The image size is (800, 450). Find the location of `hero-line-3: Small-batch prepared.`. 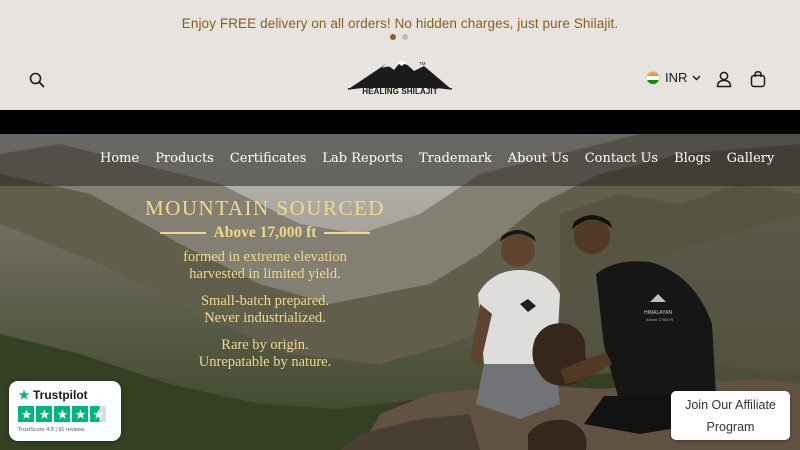

hero-line-3: Small-batch prepared. is located at coordinates (265, 301).